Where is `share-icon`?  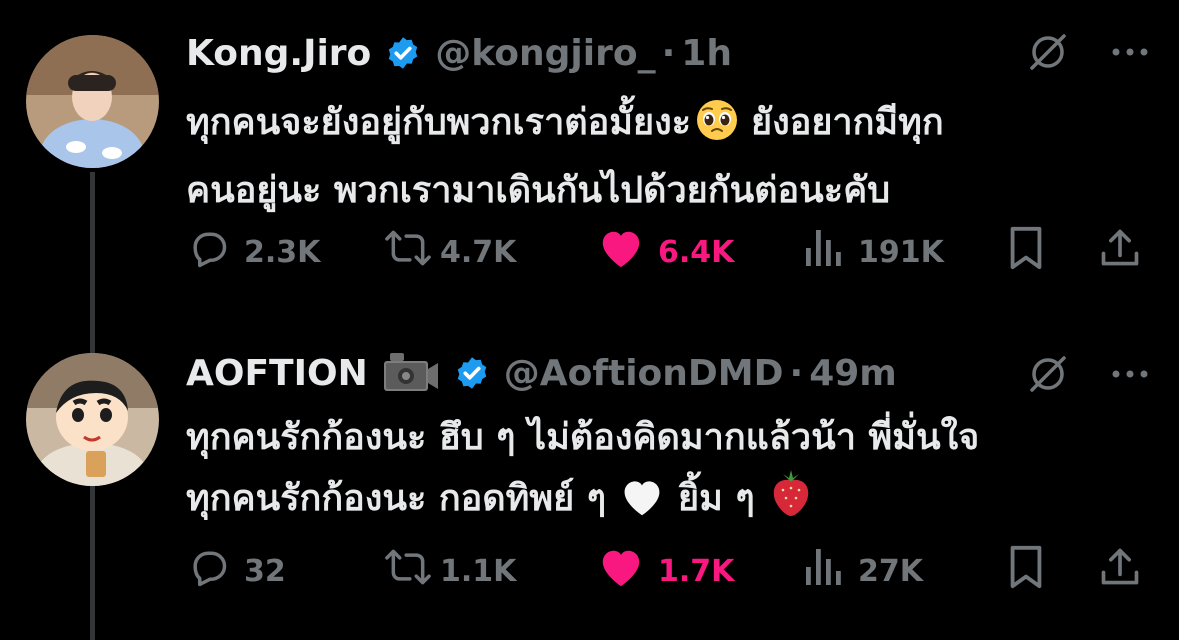 share-icon is located at coordinates (1120, 571).